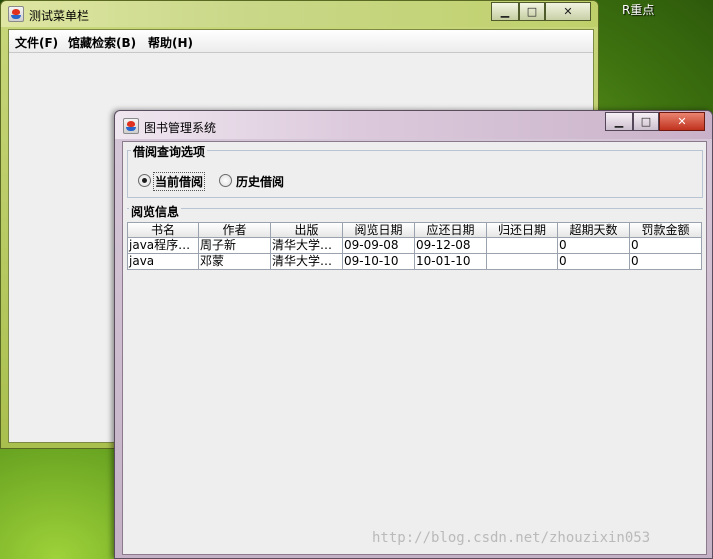 The width and height of the screenshot is (713, 559). Describe the element at coordinates (225, 180) in the screenshot. I see `radio-history-borrow` at that location.